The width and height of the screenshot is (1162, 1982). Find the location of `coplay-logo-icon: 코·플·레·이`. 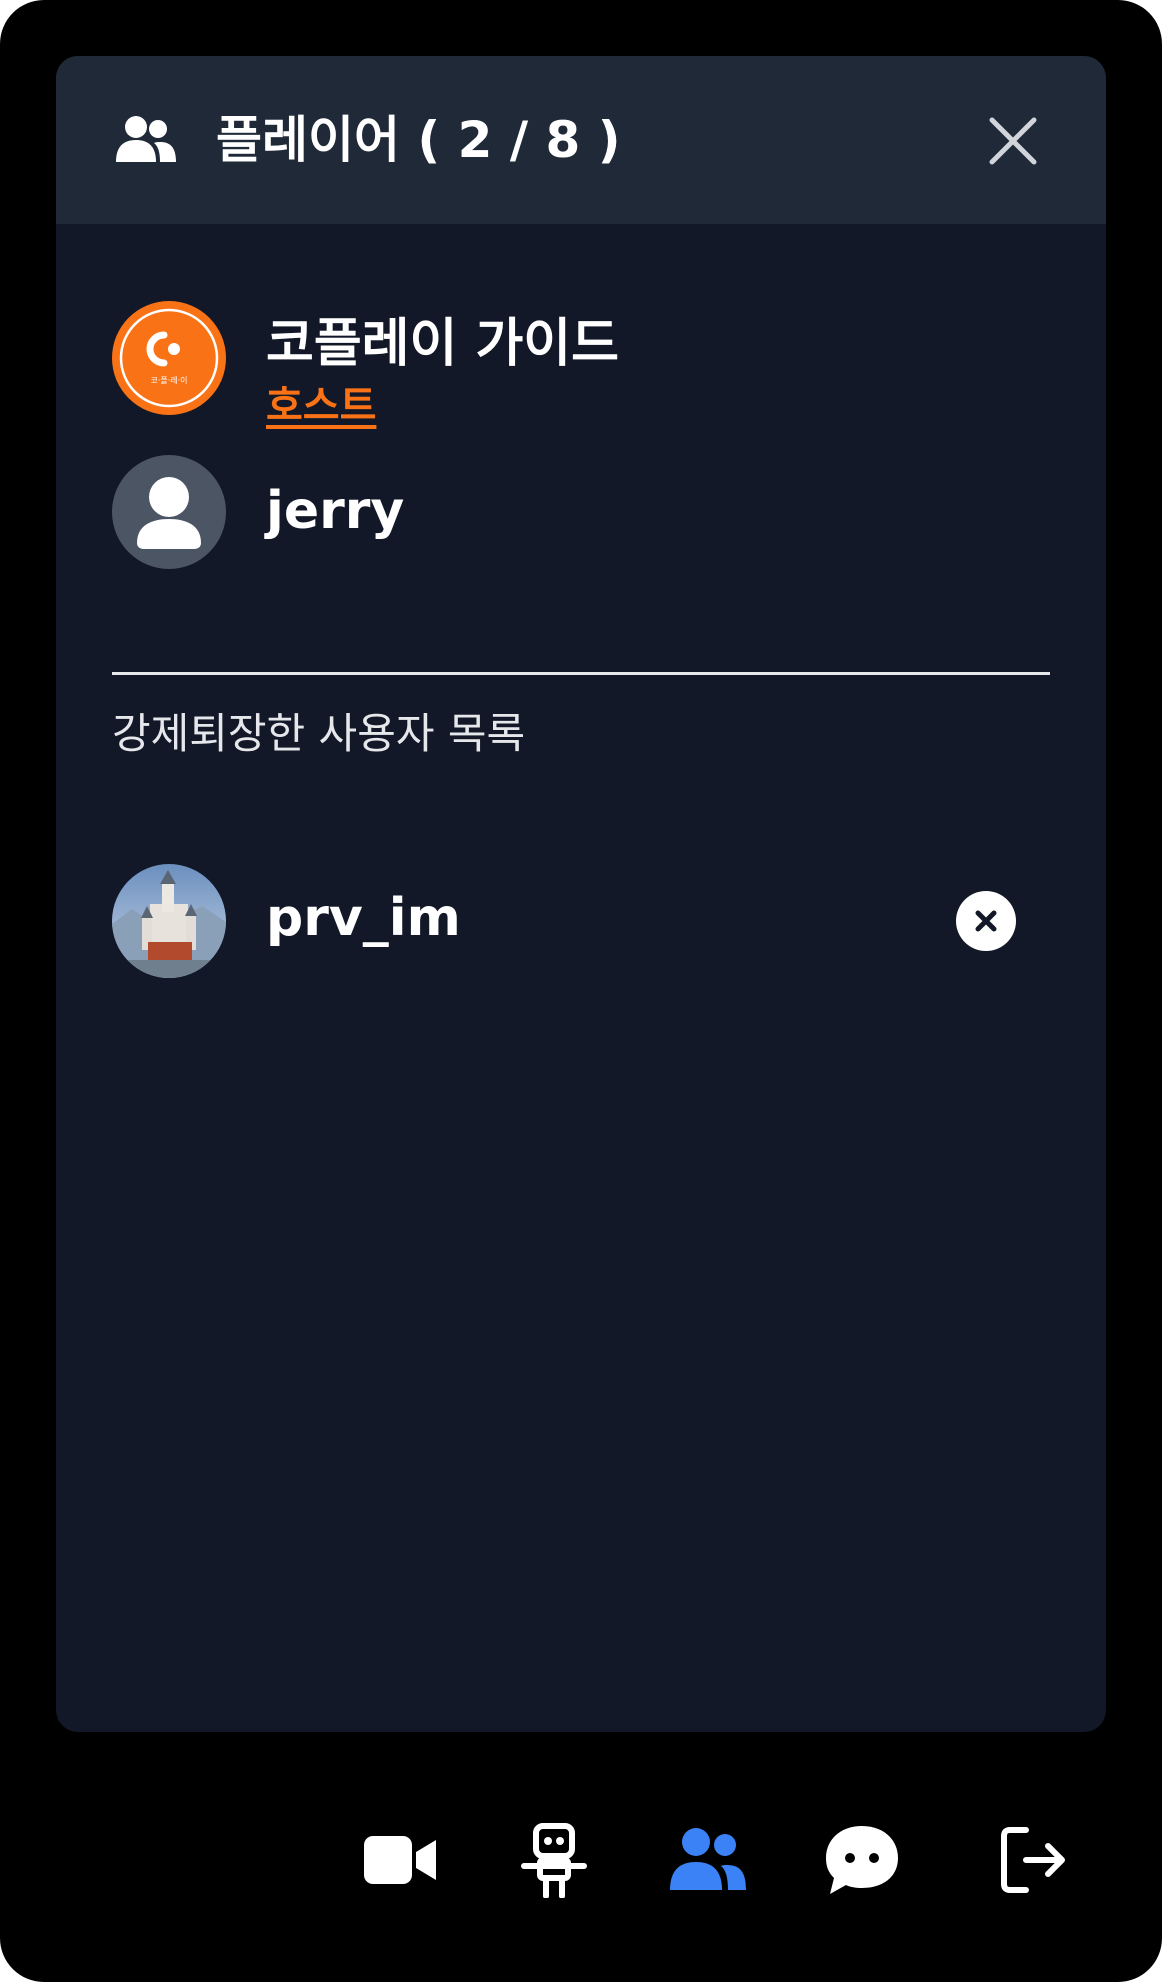

coplay-logo-icon: 코·플·레·이 is located at coordinates (169, 358).